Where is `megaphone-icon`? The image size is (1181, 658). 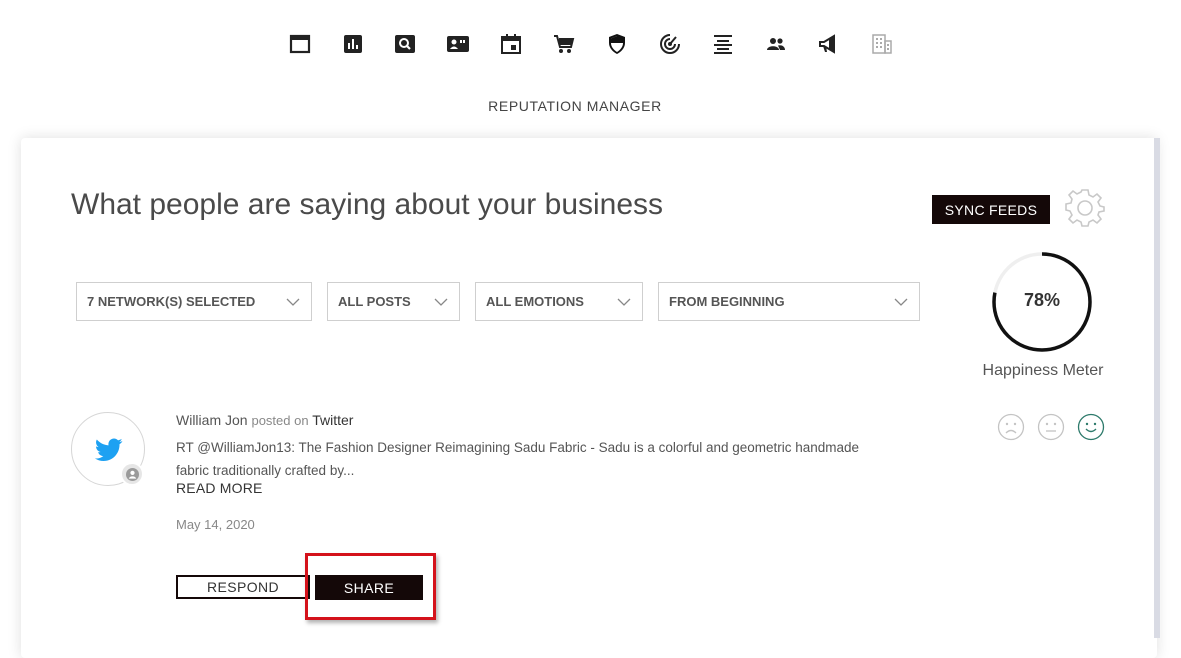
megaphone-icon is located at coordinates (829, 44).